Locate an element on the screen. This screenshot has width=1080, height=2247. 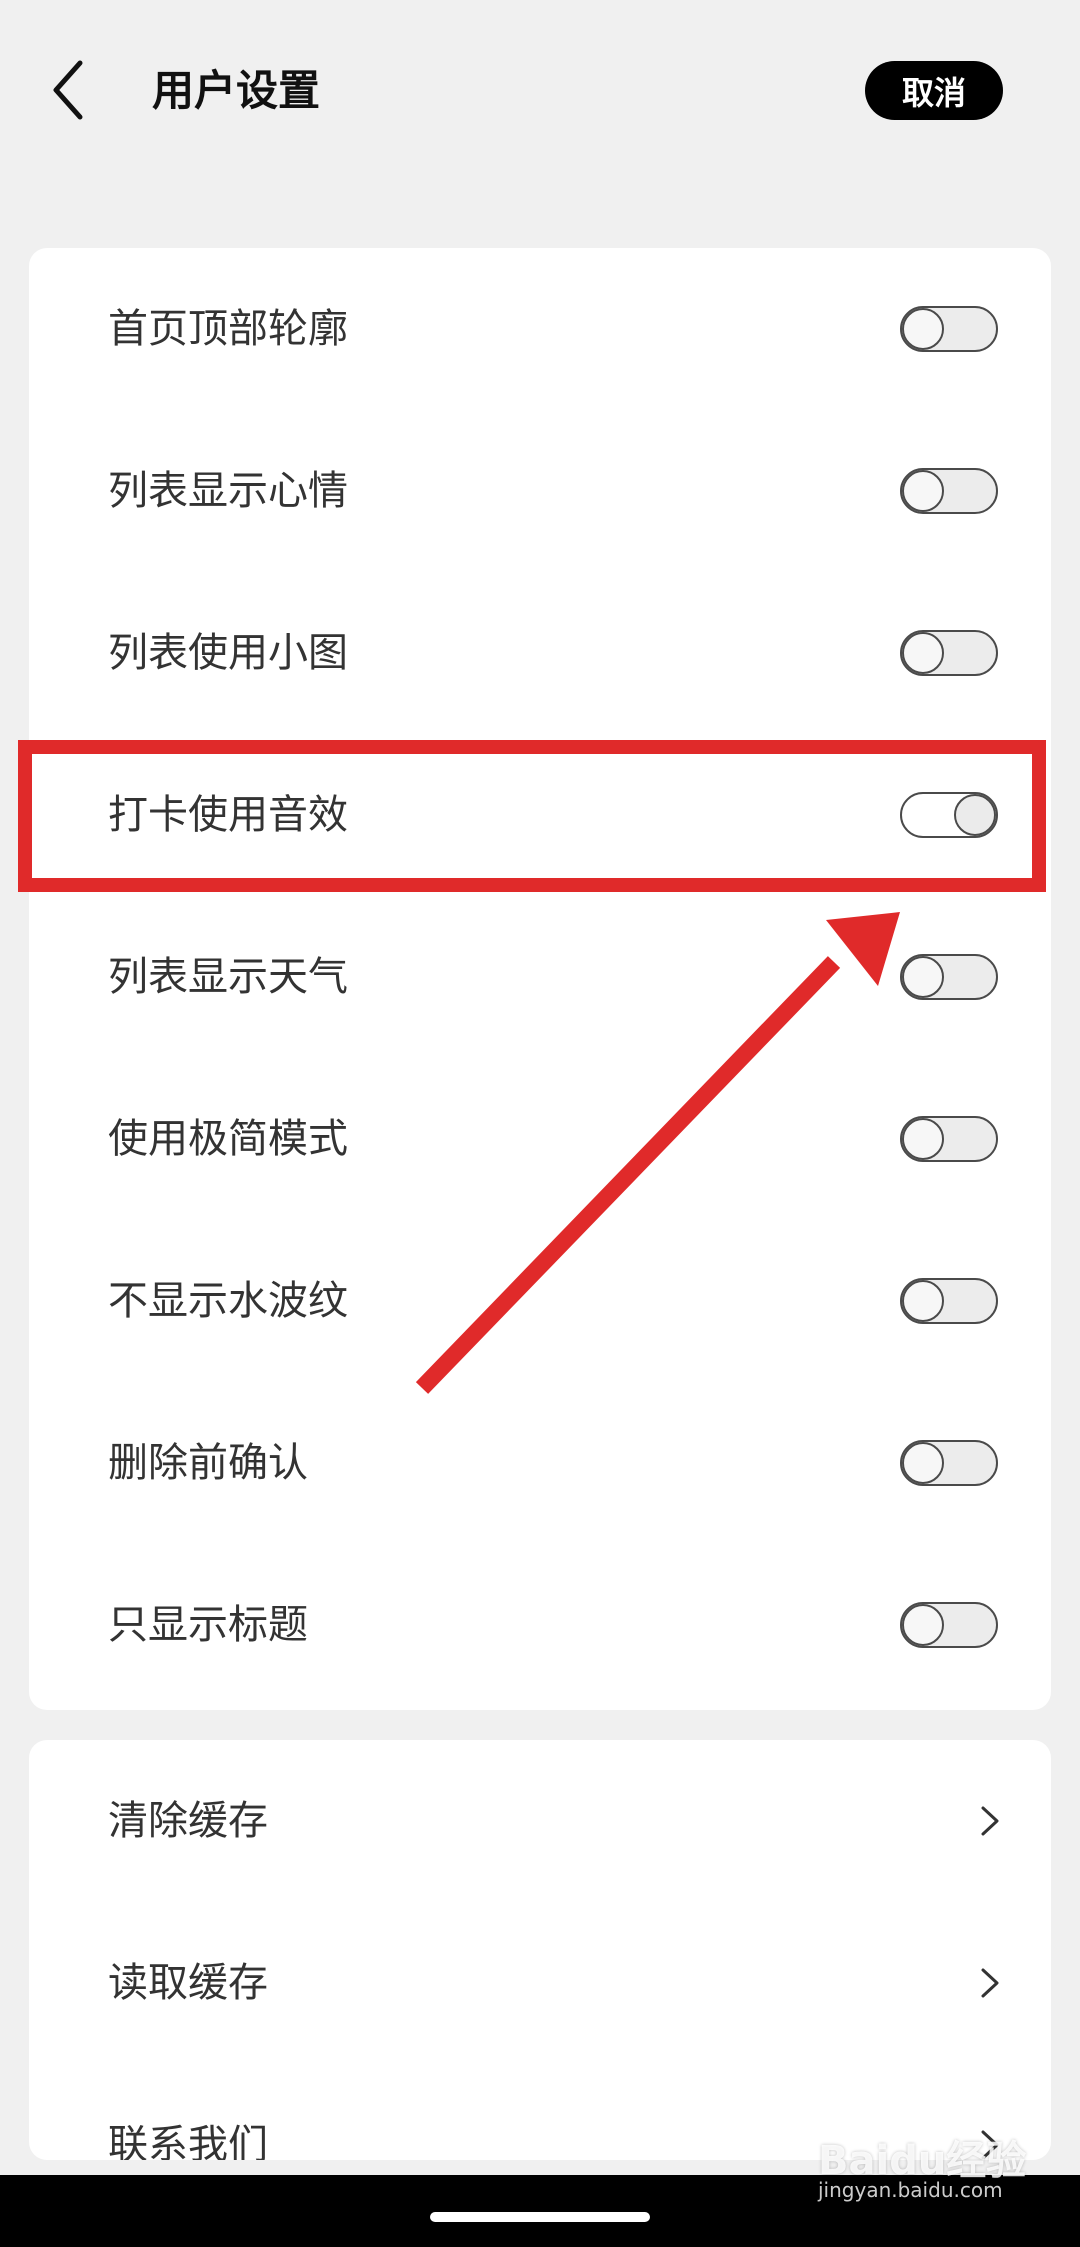
page-title: 用户设置 is located at coordinates (236, 90).